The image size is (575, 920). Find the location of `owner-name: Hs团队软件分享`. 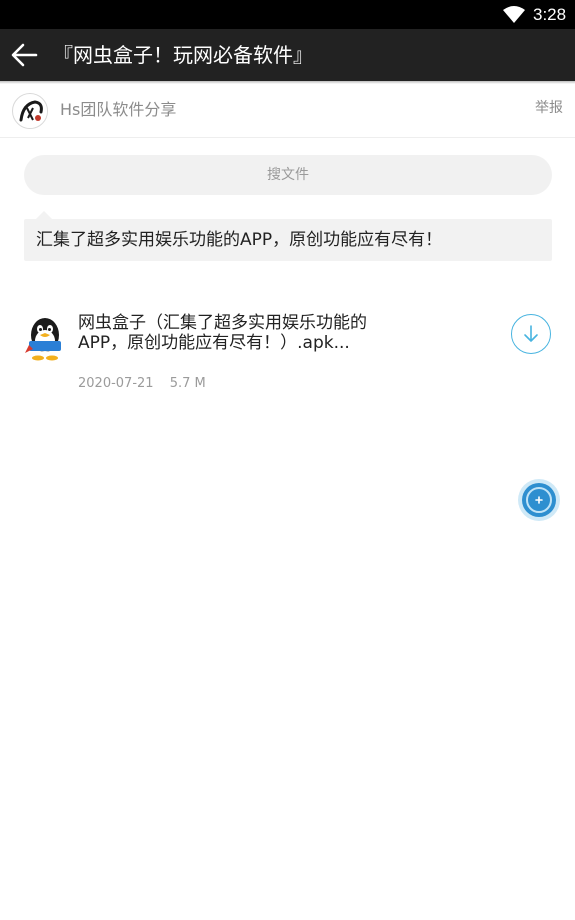

owner-name: Hs团队软件分享 is located at coordinates (118, 110).